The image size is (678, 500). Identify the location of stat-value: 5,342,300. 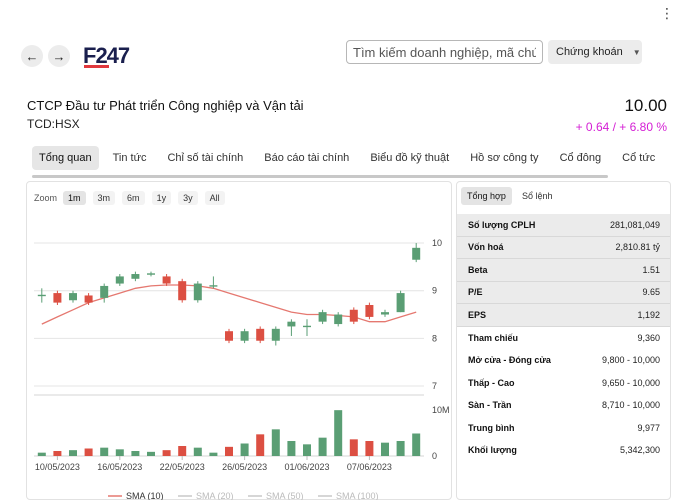
(639, 450).